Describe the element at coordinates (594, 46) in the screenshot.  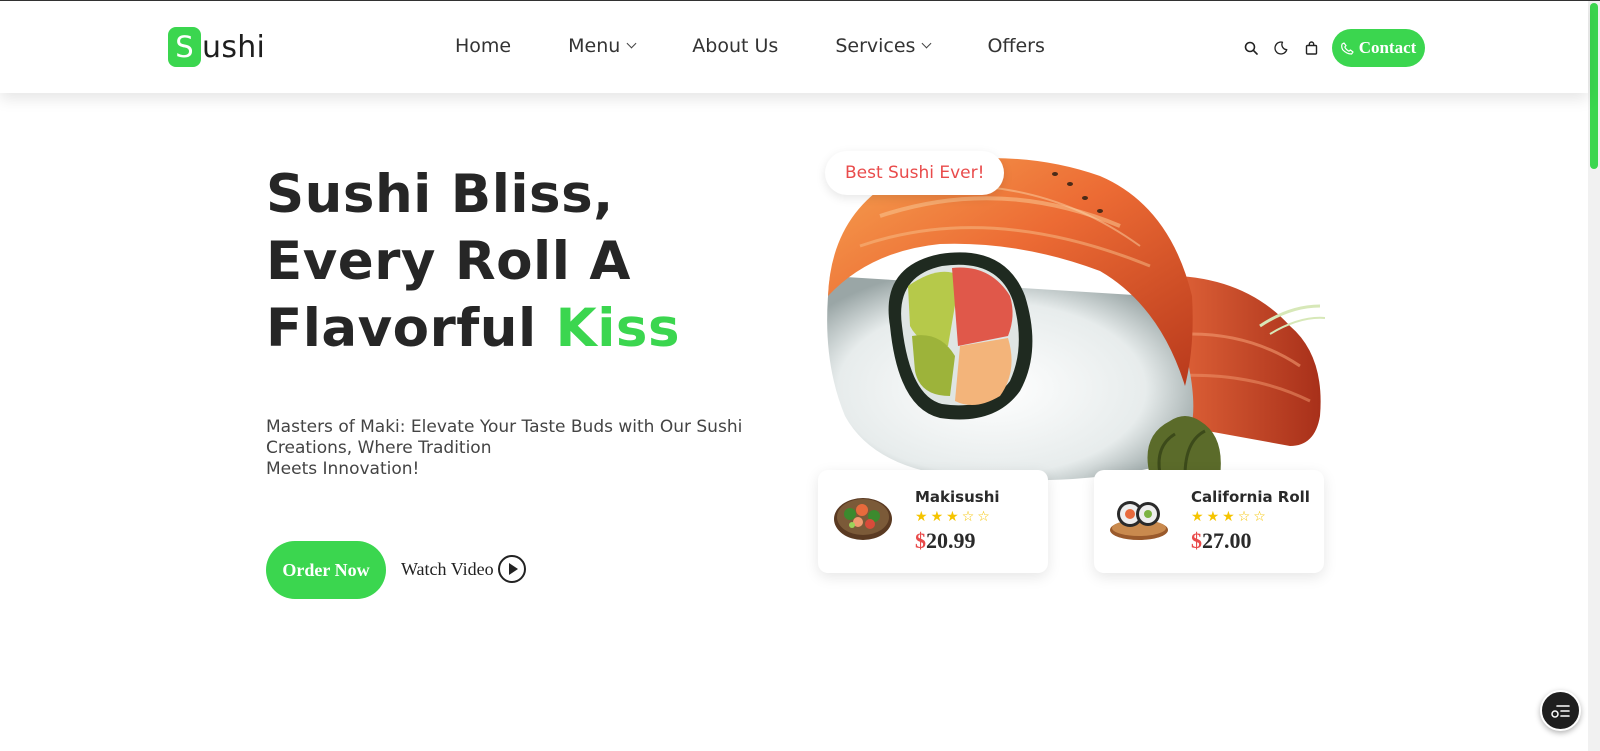
I see `nav-item-label: Menu` at that location.